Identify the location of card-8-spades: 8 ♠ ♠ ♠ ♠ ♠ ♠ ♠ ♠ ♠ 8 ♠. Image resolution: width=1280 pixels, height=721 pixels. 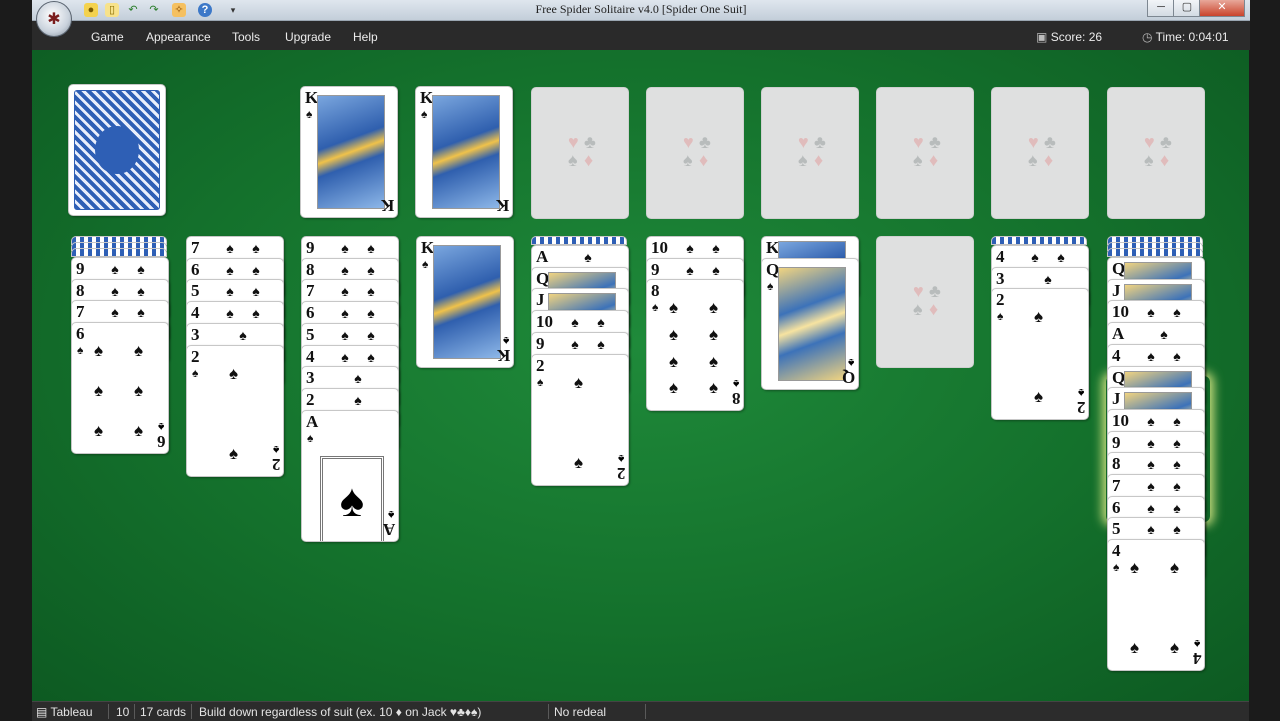
(695, 345).